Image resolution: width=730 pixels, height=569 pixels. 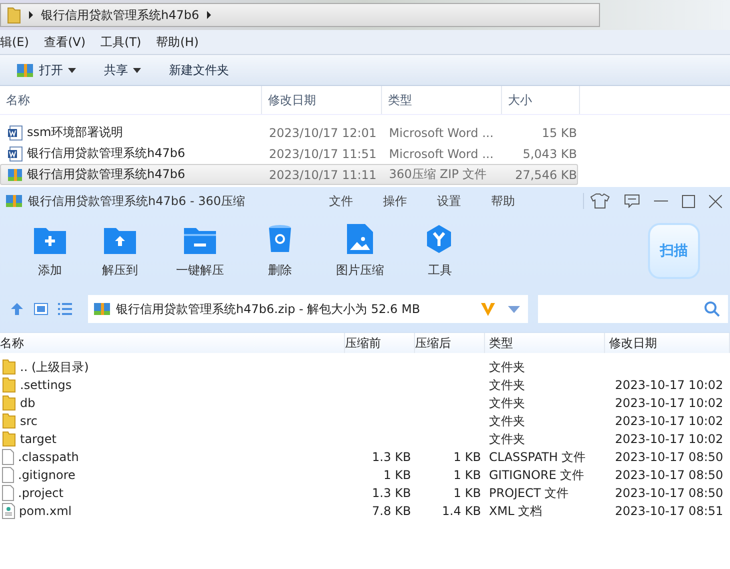 I want to click on file-type: PROJECT 文件, so click(x=529, y=493).